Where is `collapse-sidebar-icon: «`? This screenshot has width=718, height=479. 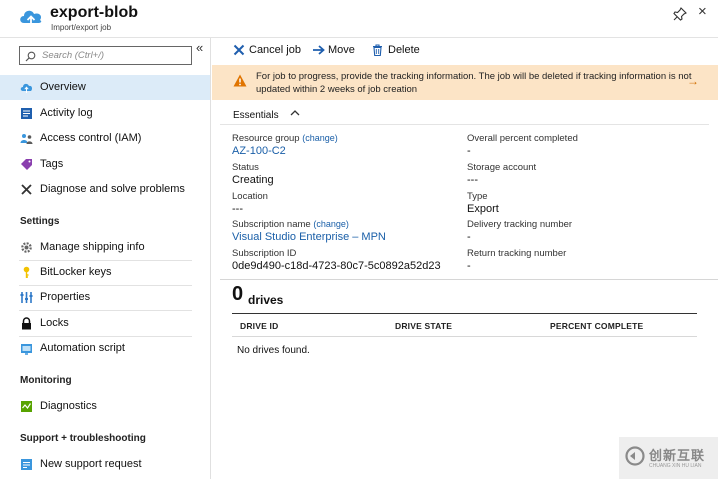 collapse-sidebar-icon: « is located at coordinates (199, 47).